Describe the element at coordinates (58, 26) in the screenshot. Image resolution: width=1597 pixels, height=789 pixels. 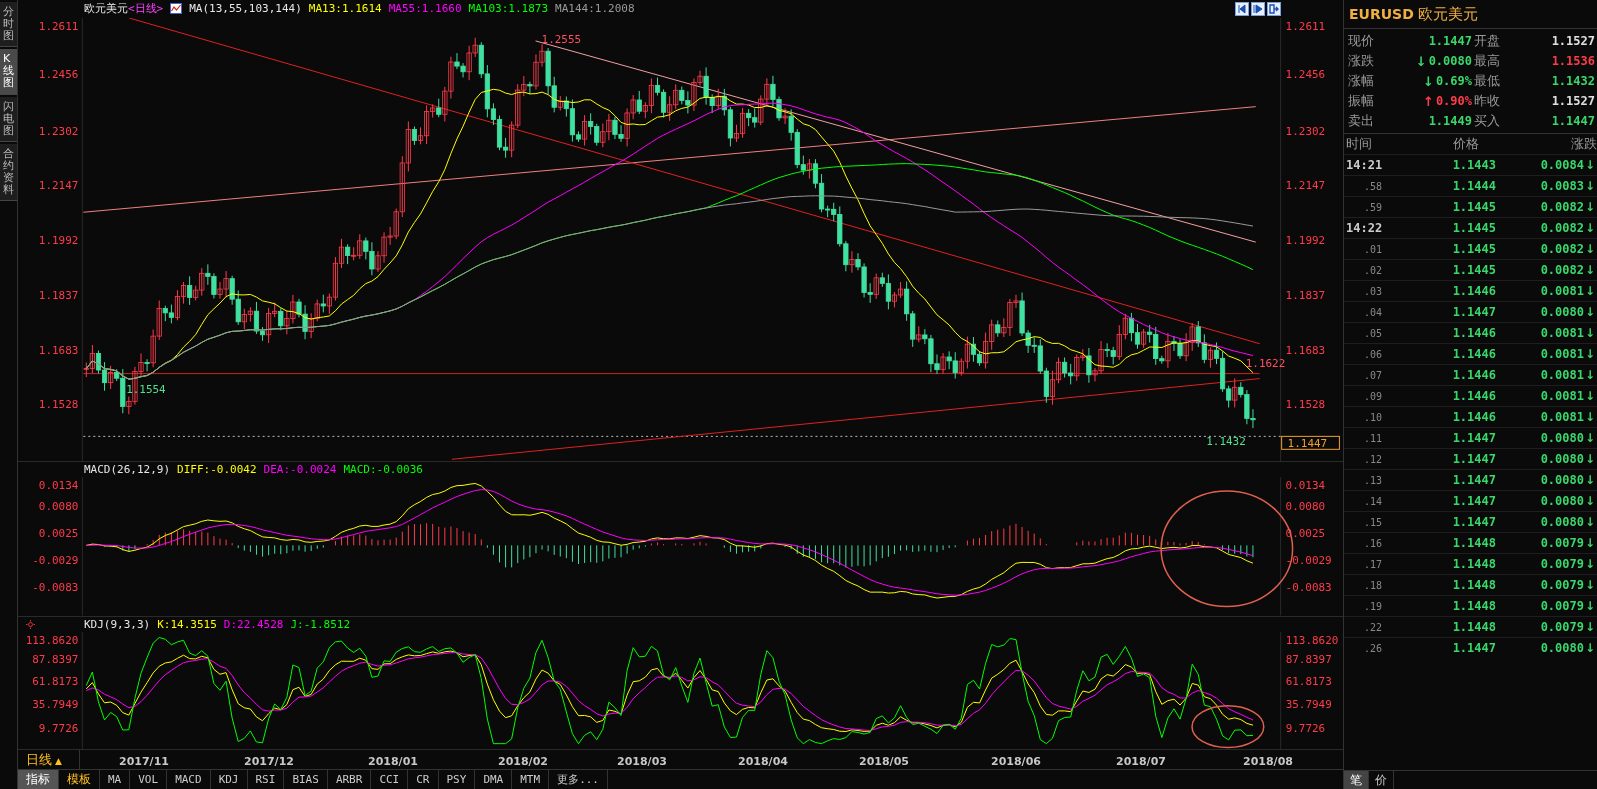
I see `axis-label: 1.2611` at that location.